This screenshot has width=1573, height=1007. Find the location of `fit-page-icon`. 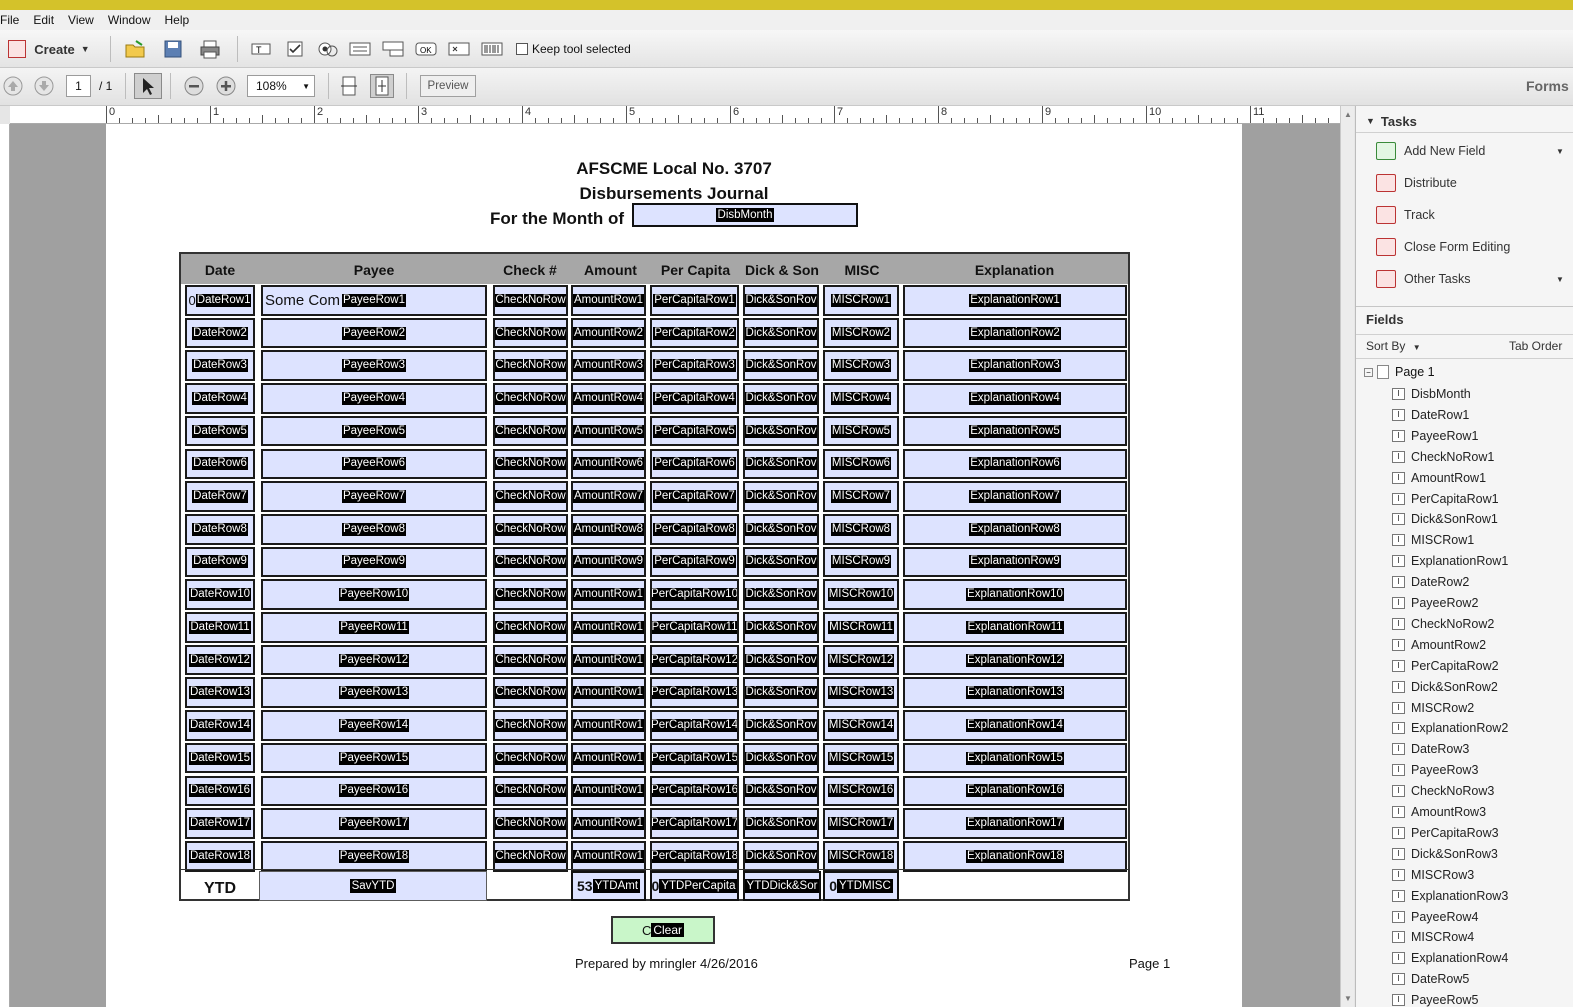

fit-page-icon is located at coordinates (382, 86).